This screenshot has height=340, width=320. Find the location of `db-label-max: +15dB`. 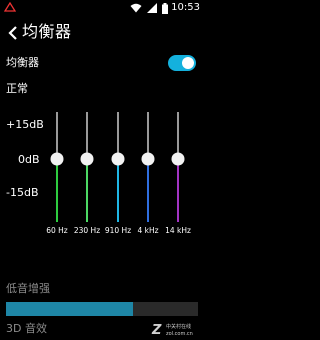

db-label-max: +15dB is located at coordinates (25, 124).